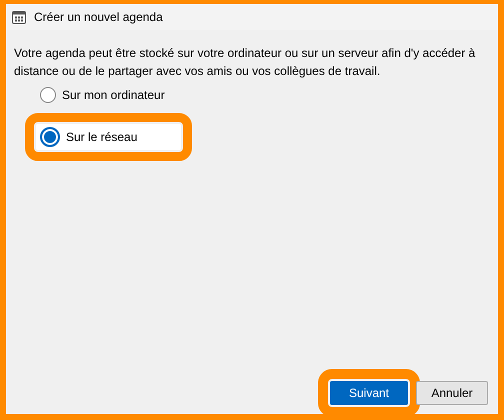 The width and height of the screenshot is (504, 420). I want to click on window-title: Créer un nouvel agenda, so click(98, 17).